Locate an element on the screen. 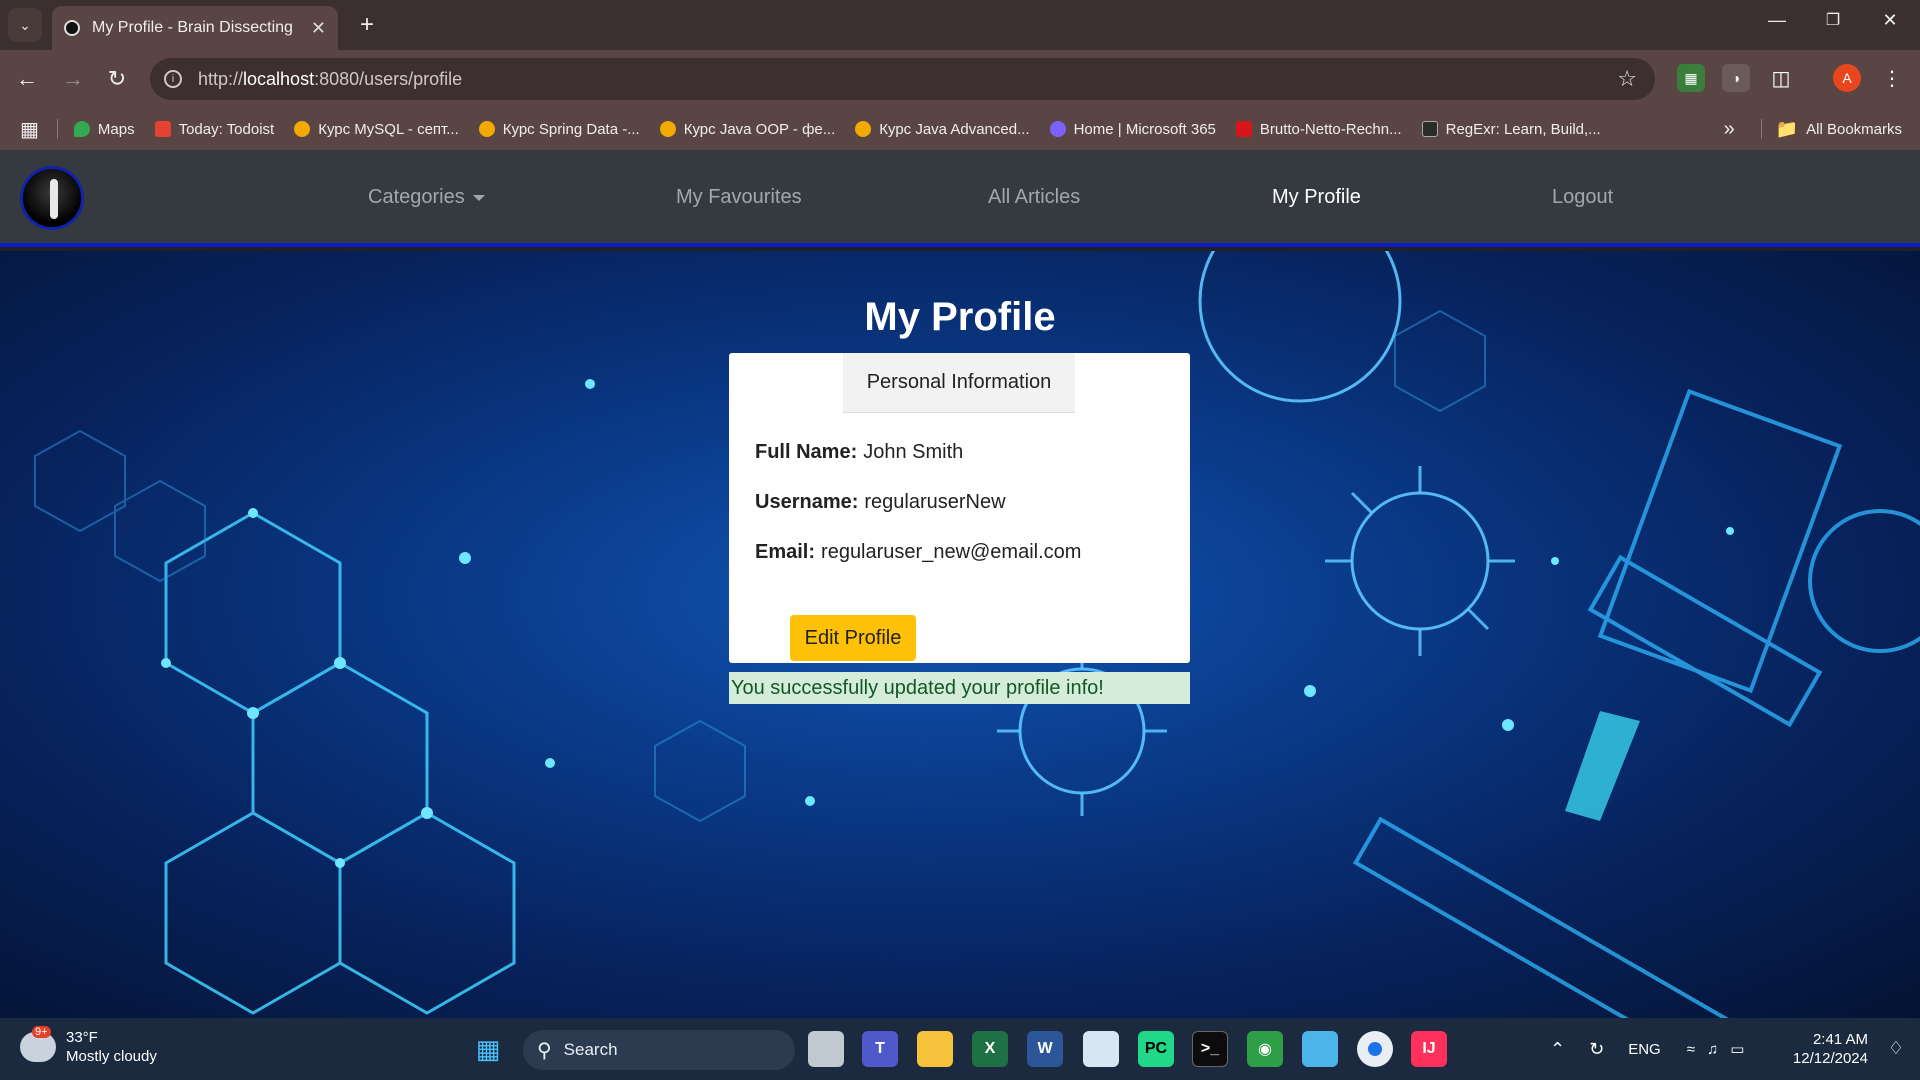 The image size is (1920, 1080). bookmark-microsoft-365: Home | Microsoft 365 is located at coordinates (1132, 129).